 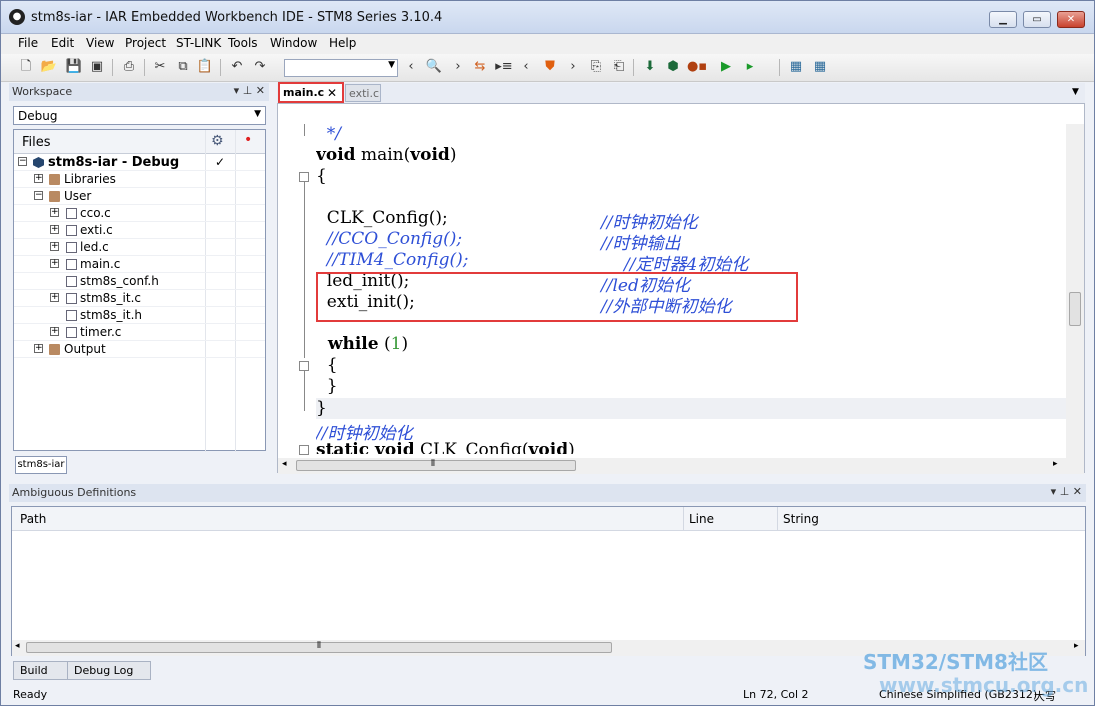 What do you see at coordinates (49, 67) in the screenshot?
I see `open-file-icon: 📂` at bounding box center [49, 67].